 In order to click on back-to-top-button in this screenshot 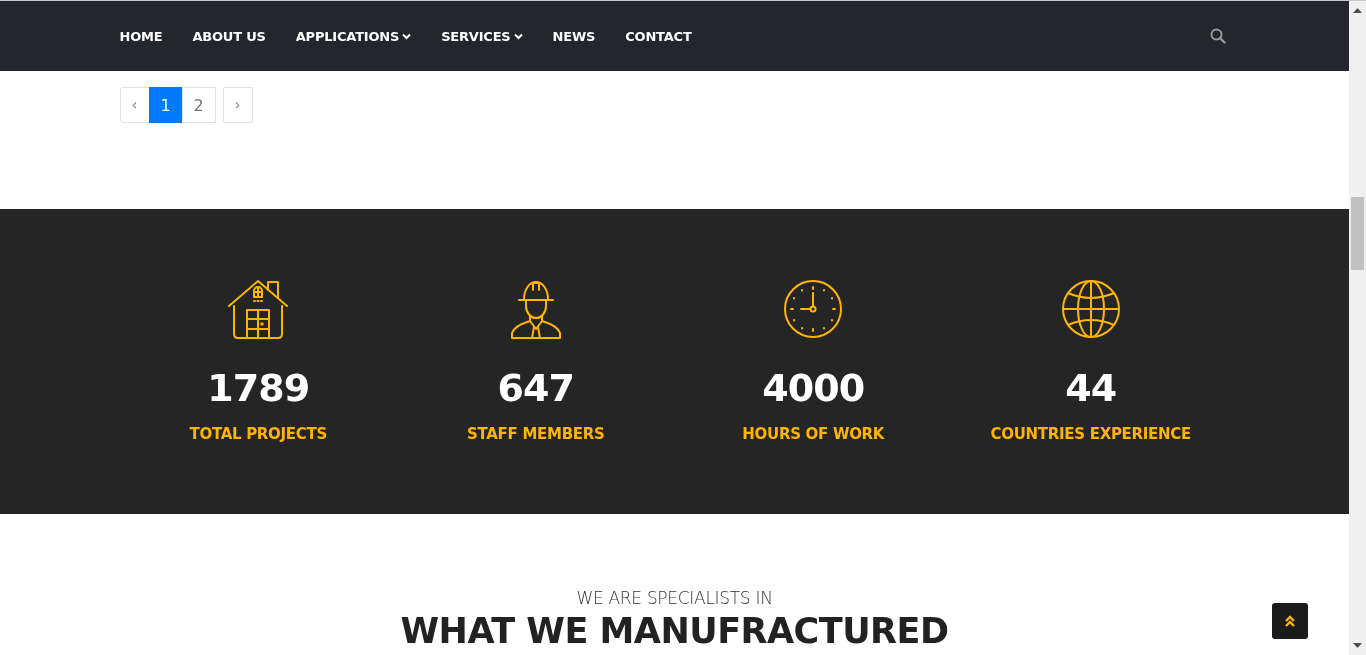, I will do `click(1290, 621)`.